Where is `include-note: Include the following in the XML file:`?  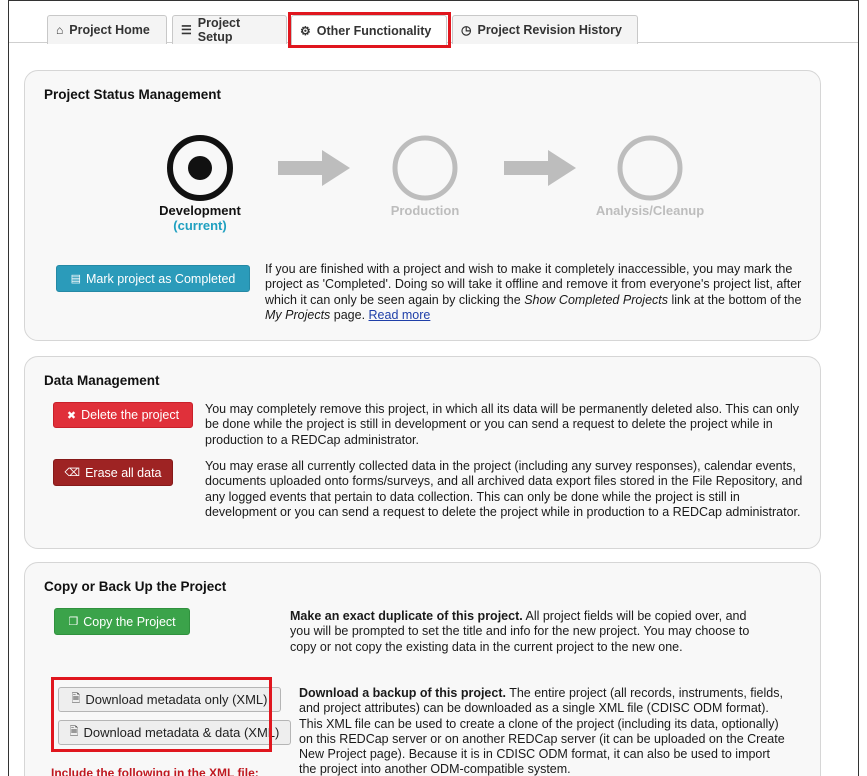
include-note: Include the following in the XML file: is located at coordinates (155, 771).